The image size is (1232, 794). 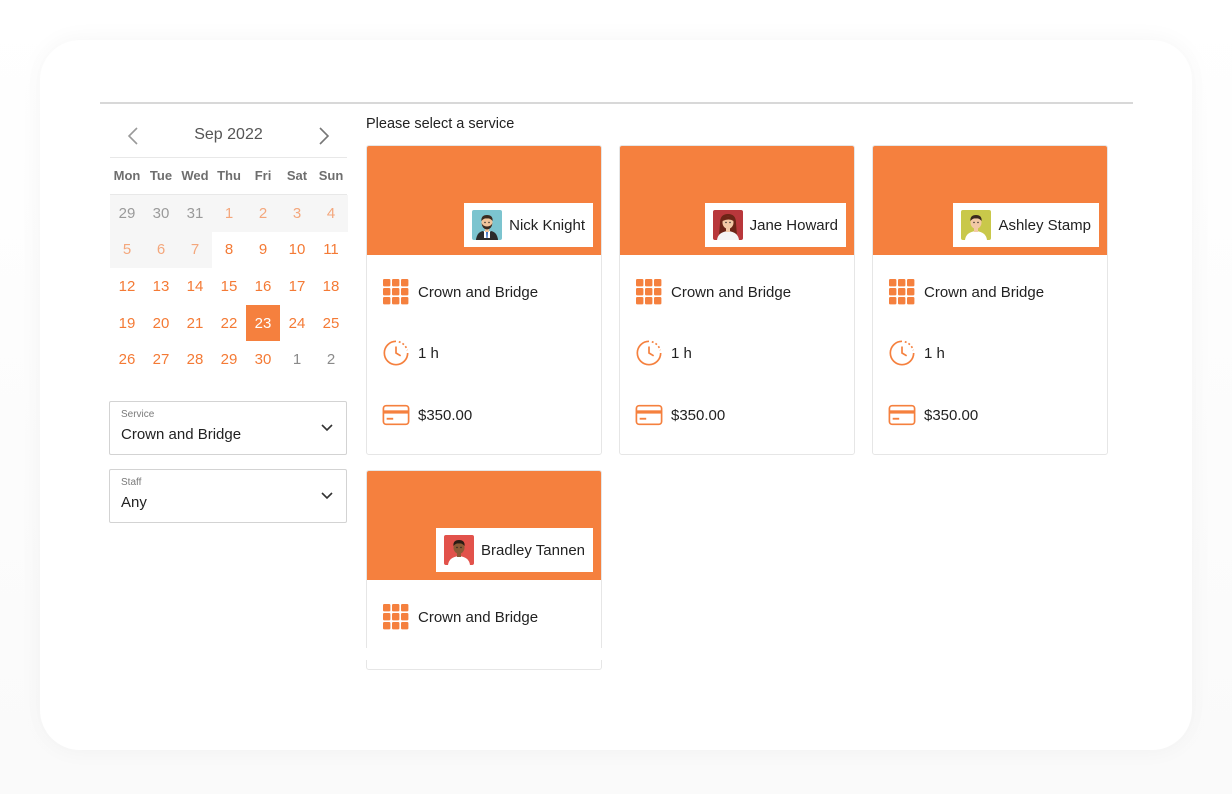 What do you see at coordinates (161, 175) in the screenshot?
I see `weekday-label: Tue` at bounding box center [161, 175].